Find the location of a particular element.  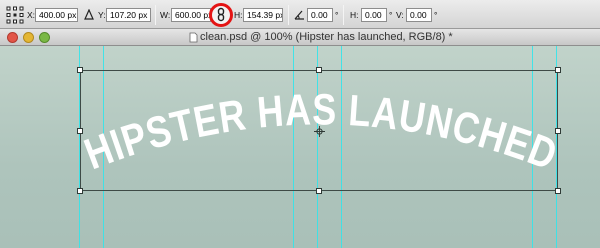

transform-handle-top-right is located at coordinates (558, 70).